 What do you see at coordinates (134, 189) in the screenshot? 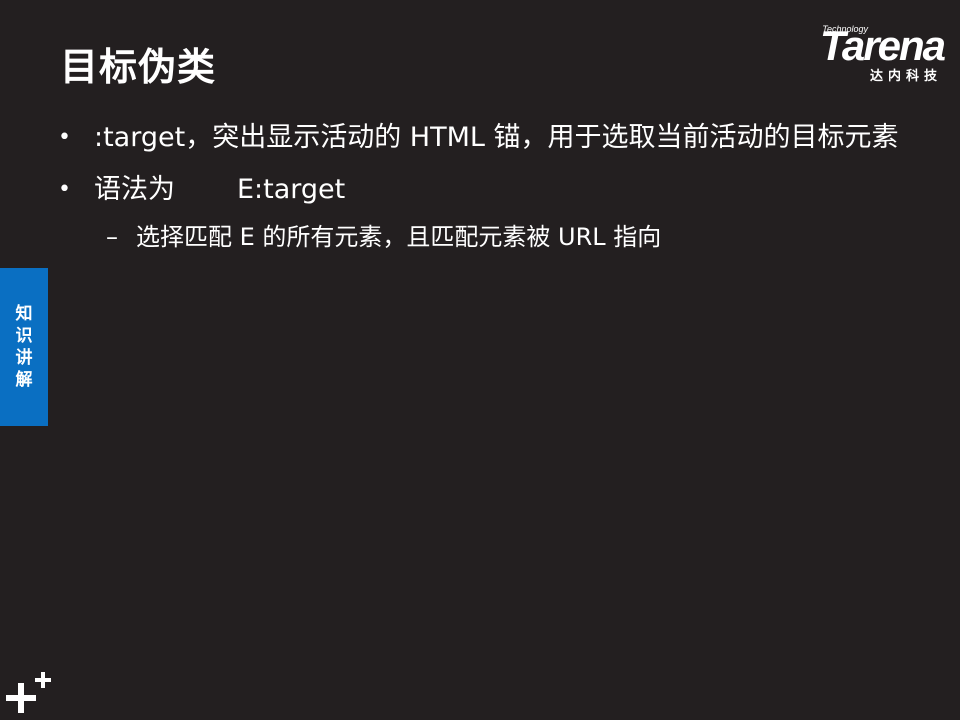
I see `syntax-label: 语法为` at bounding box center [134, 189].